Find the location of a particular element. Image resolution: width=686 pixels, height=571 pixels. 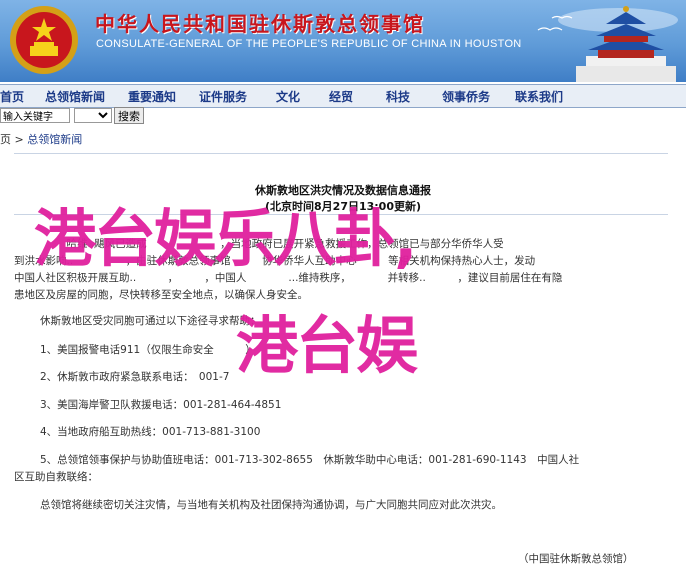

article-signature: （中国驻休斯敦总领馆） is located at coordinates (576, 559).